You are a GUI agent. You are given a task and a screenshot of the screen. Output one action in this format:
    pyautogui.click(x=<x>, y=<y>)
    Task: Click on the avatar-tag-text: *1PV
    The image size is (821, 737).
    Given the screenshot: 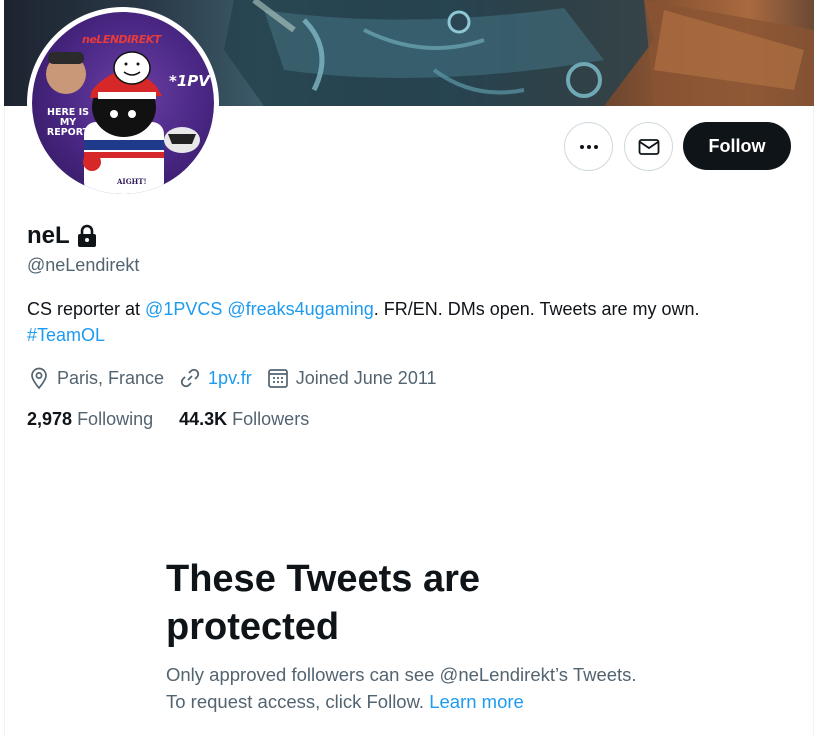 What is the action you would take?
    pyautogui.click(x=189, y=81)
    